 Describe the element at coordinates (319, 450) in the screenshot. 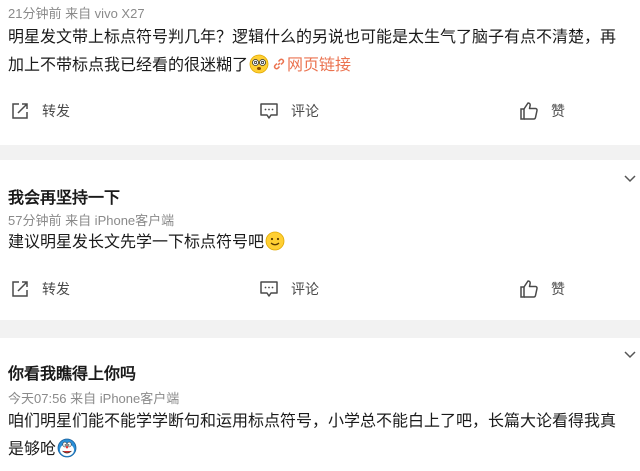

I see `post-body-line: 是够呛` at that location.